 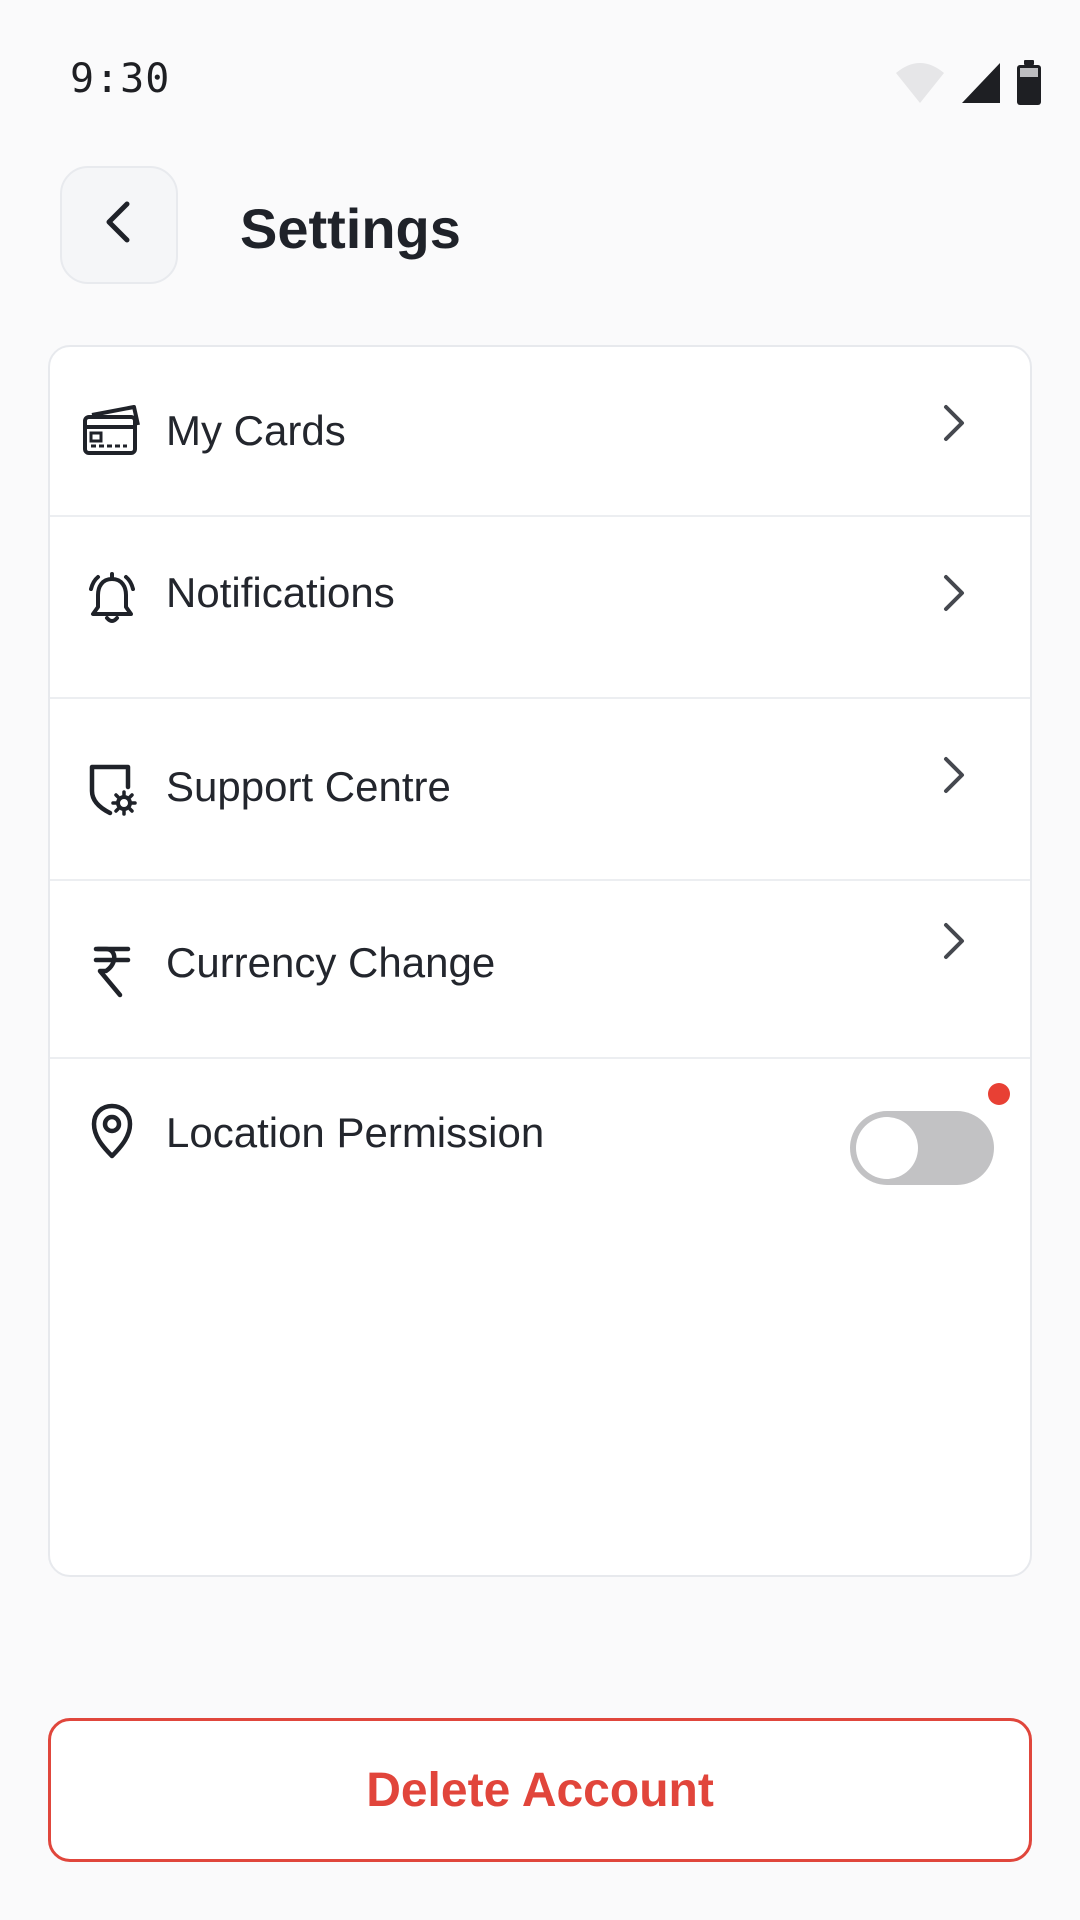 What do you see at coordinates (922, 1148) in the screenshot?
I see `location-permission-toggle` at bounding box center [922, 1148].